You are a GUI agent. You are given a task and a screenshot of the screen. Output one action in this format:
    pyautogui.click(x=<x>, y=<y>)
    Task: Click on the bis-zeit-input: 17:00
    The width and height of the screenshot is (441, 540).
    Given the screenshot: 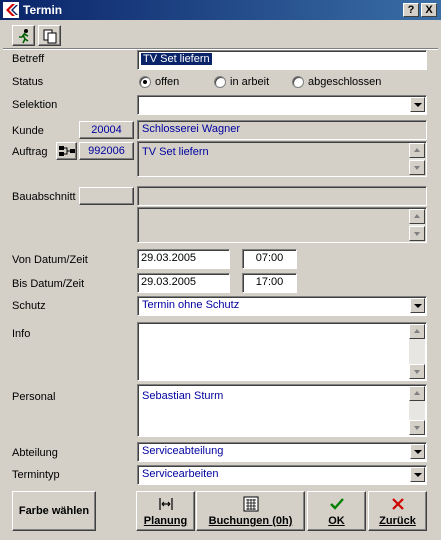 What is the action you would take?
    pyautogui.click(x=269, y=283)
    